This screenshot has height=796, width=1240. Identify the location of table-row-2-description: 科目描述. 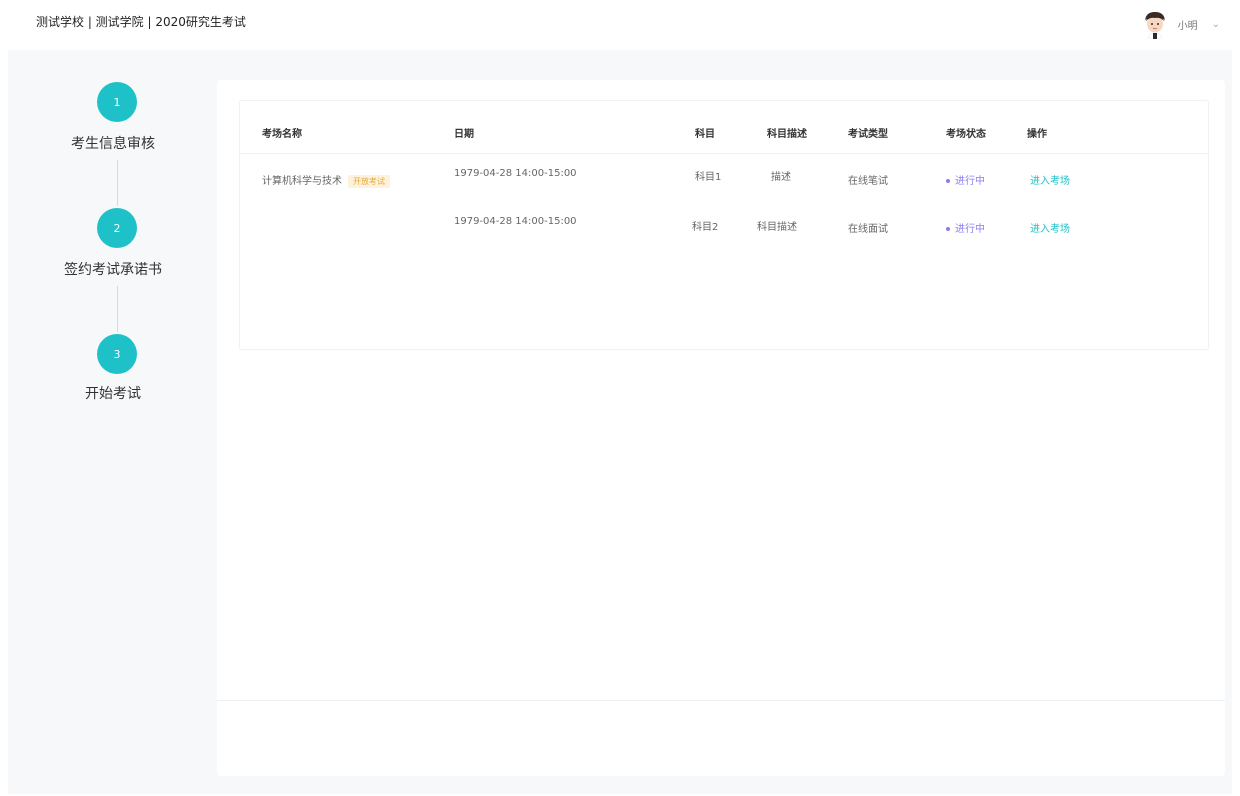
(777, 227).